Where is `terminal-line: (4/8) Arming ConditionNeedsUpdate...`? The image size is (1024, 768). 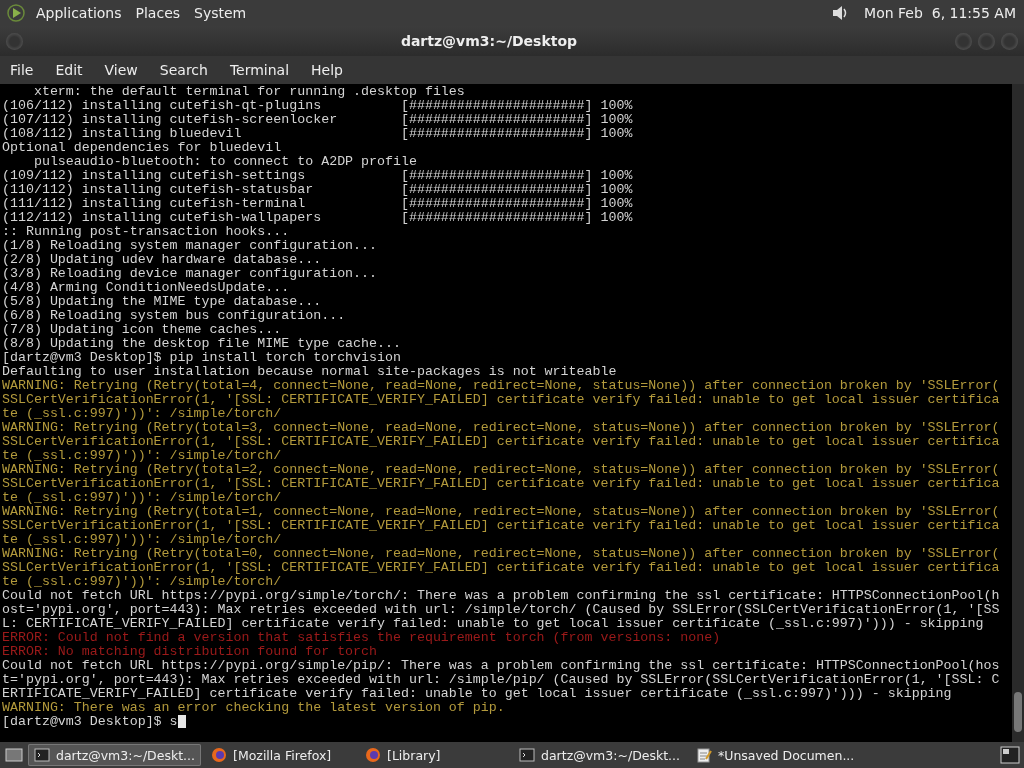 terminal-line: (4/8) Arming ConditionNeedsUpdate... is located at coordinates (146, 288).